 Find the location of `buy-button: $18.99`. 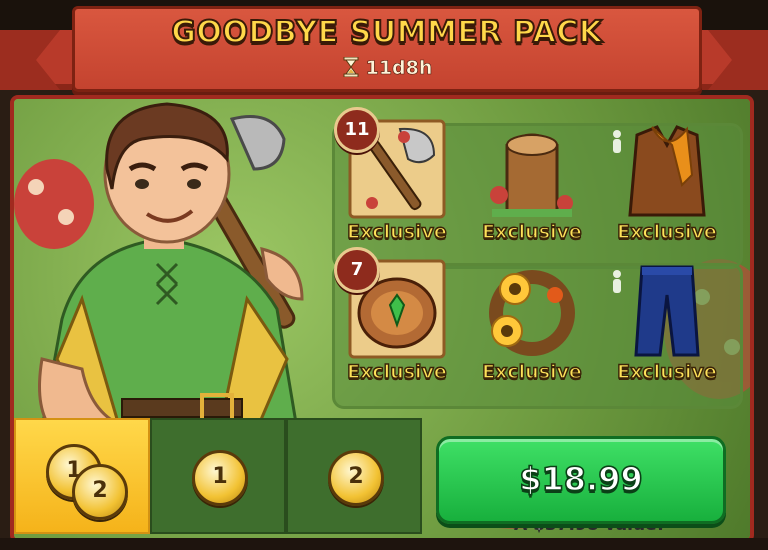

buy-button: $18.99 is located at coordinates (581, 480).